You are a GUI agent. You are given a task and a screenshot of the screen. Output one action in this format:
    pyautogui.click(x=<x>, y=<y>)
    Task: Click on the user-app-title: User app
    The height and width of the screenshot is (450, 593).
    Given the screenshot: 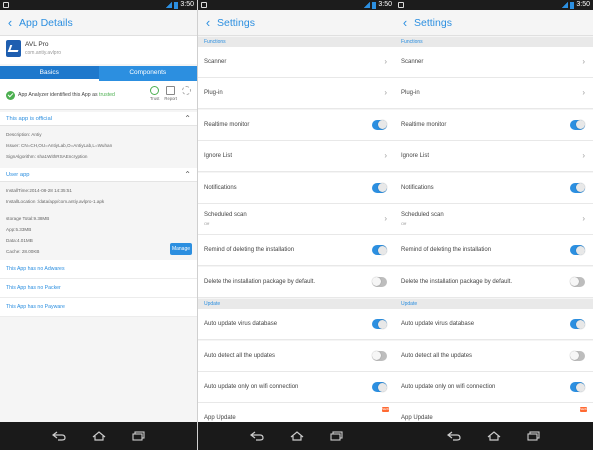 What is the action you would take?
    pyautogui.click(x=18, y=175)
    